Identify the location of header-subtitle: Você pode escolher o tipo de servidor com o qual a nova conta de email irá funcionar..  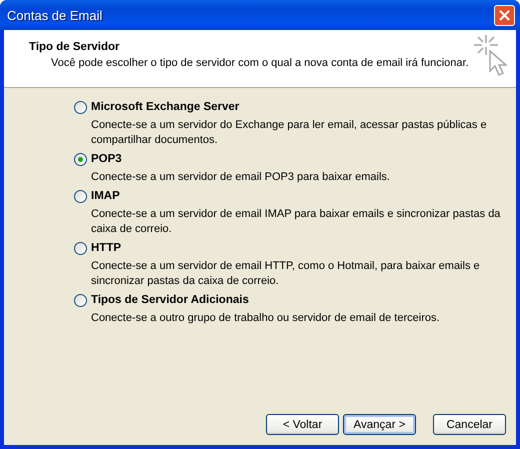
(259, 62).